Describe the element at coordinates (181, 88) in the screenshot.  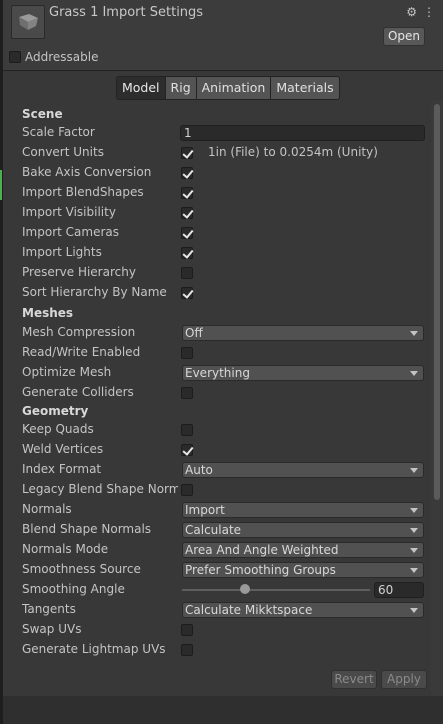
I see `tab-rig: Rig` at that location.